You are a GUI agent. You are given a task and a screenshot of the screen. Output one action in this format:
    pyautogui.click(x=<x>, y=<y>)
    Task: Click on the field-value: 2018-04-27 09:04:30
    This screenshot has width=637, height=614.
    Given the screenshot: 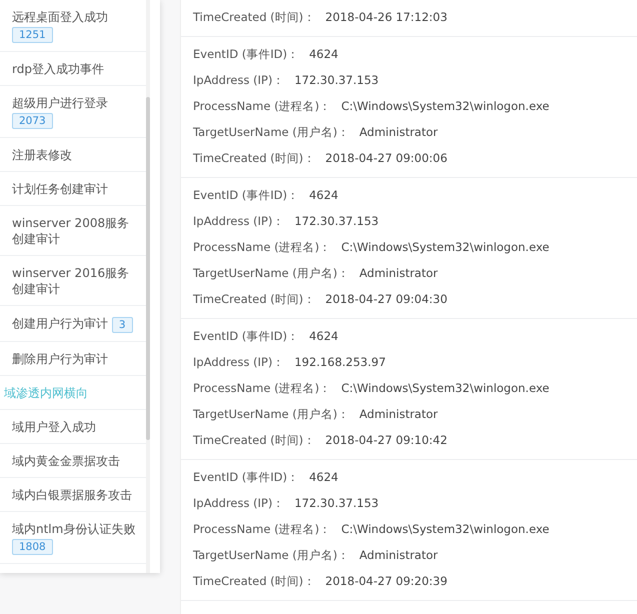 What is the action you would take?
    pyautogui.click(x=386, y=299)
    